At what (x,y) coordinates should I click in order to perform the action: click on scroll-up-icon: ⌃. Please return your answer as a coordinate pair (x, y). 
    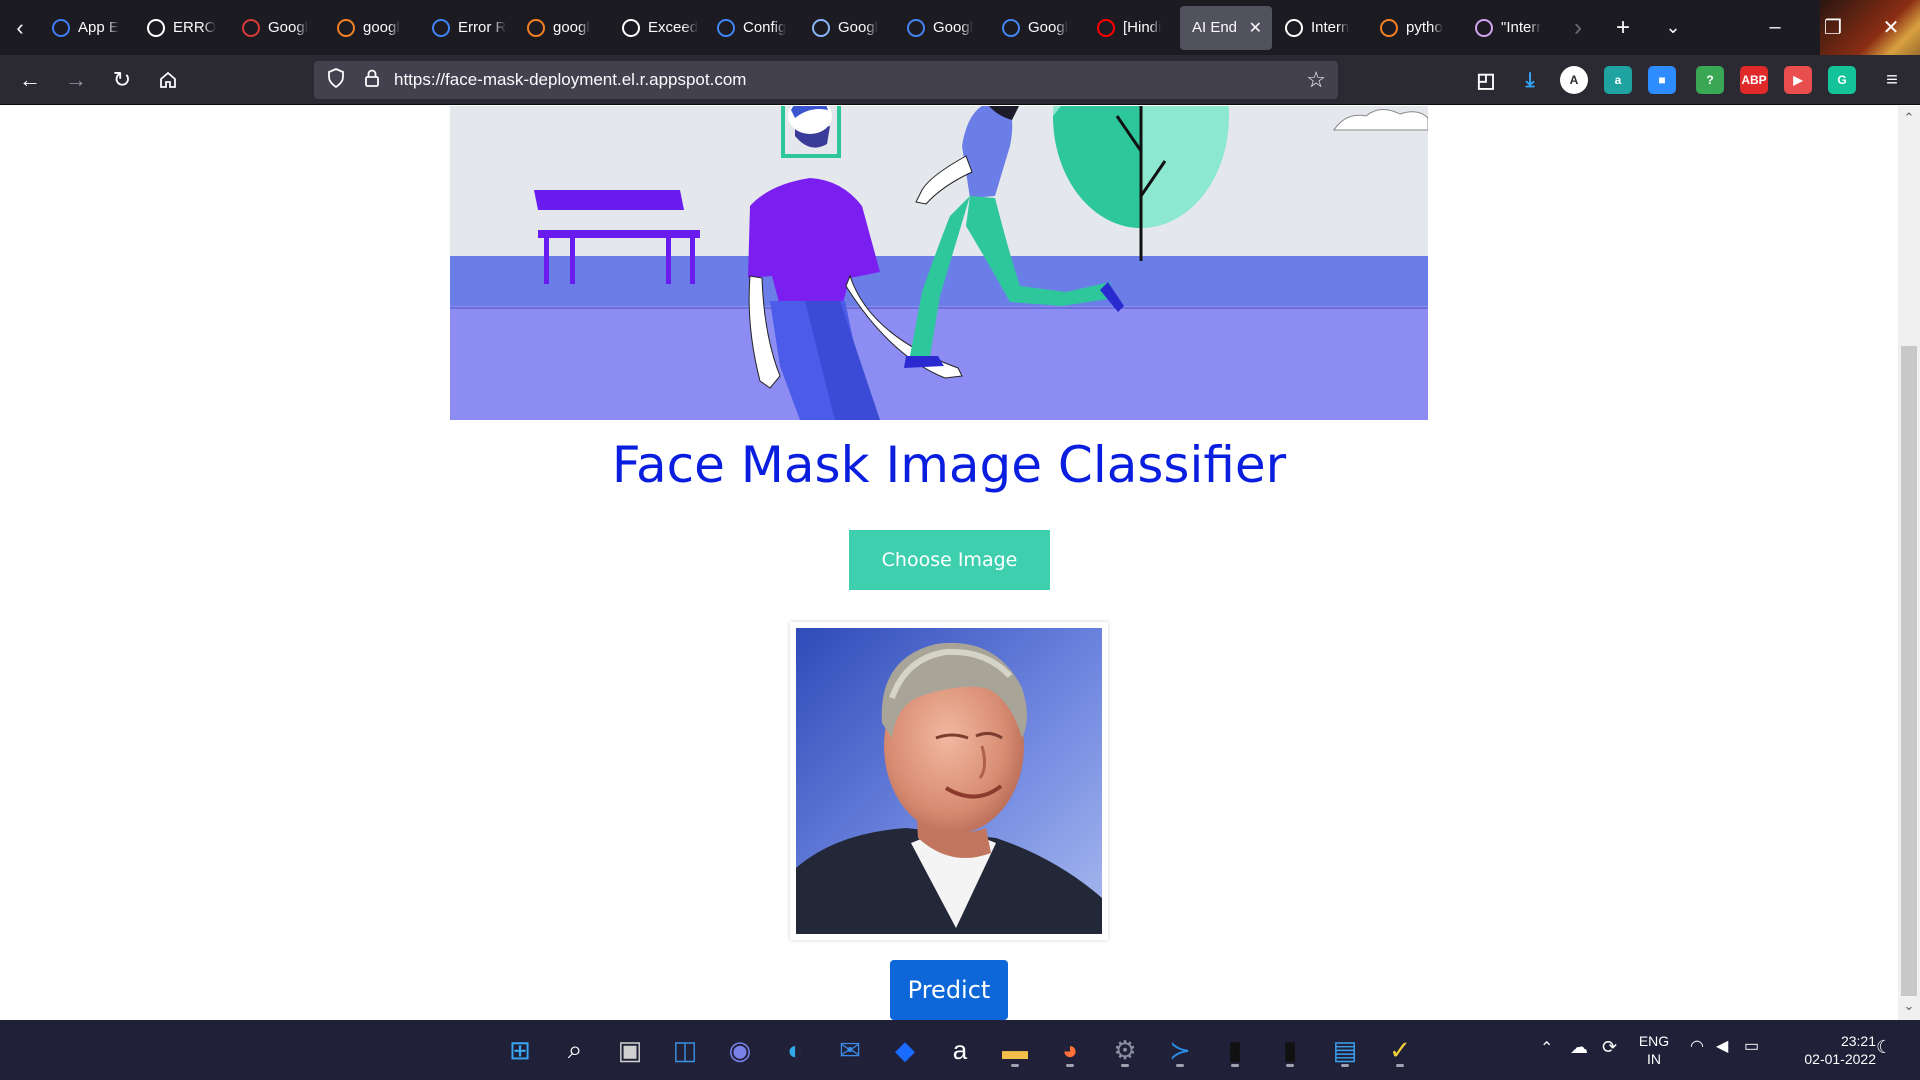
    Looking at the image, I should click on (1909, 120).